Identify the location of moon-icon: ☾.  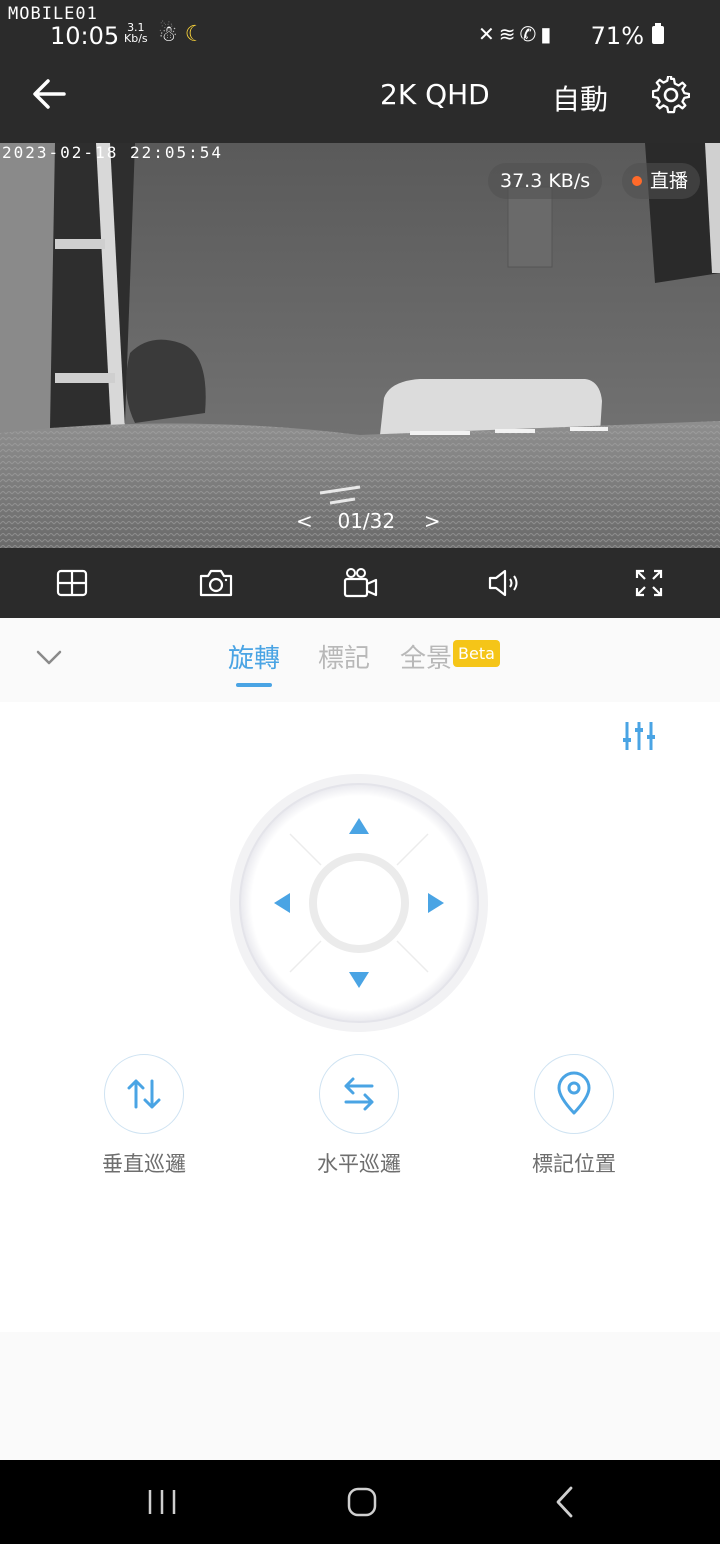
(194, 34).